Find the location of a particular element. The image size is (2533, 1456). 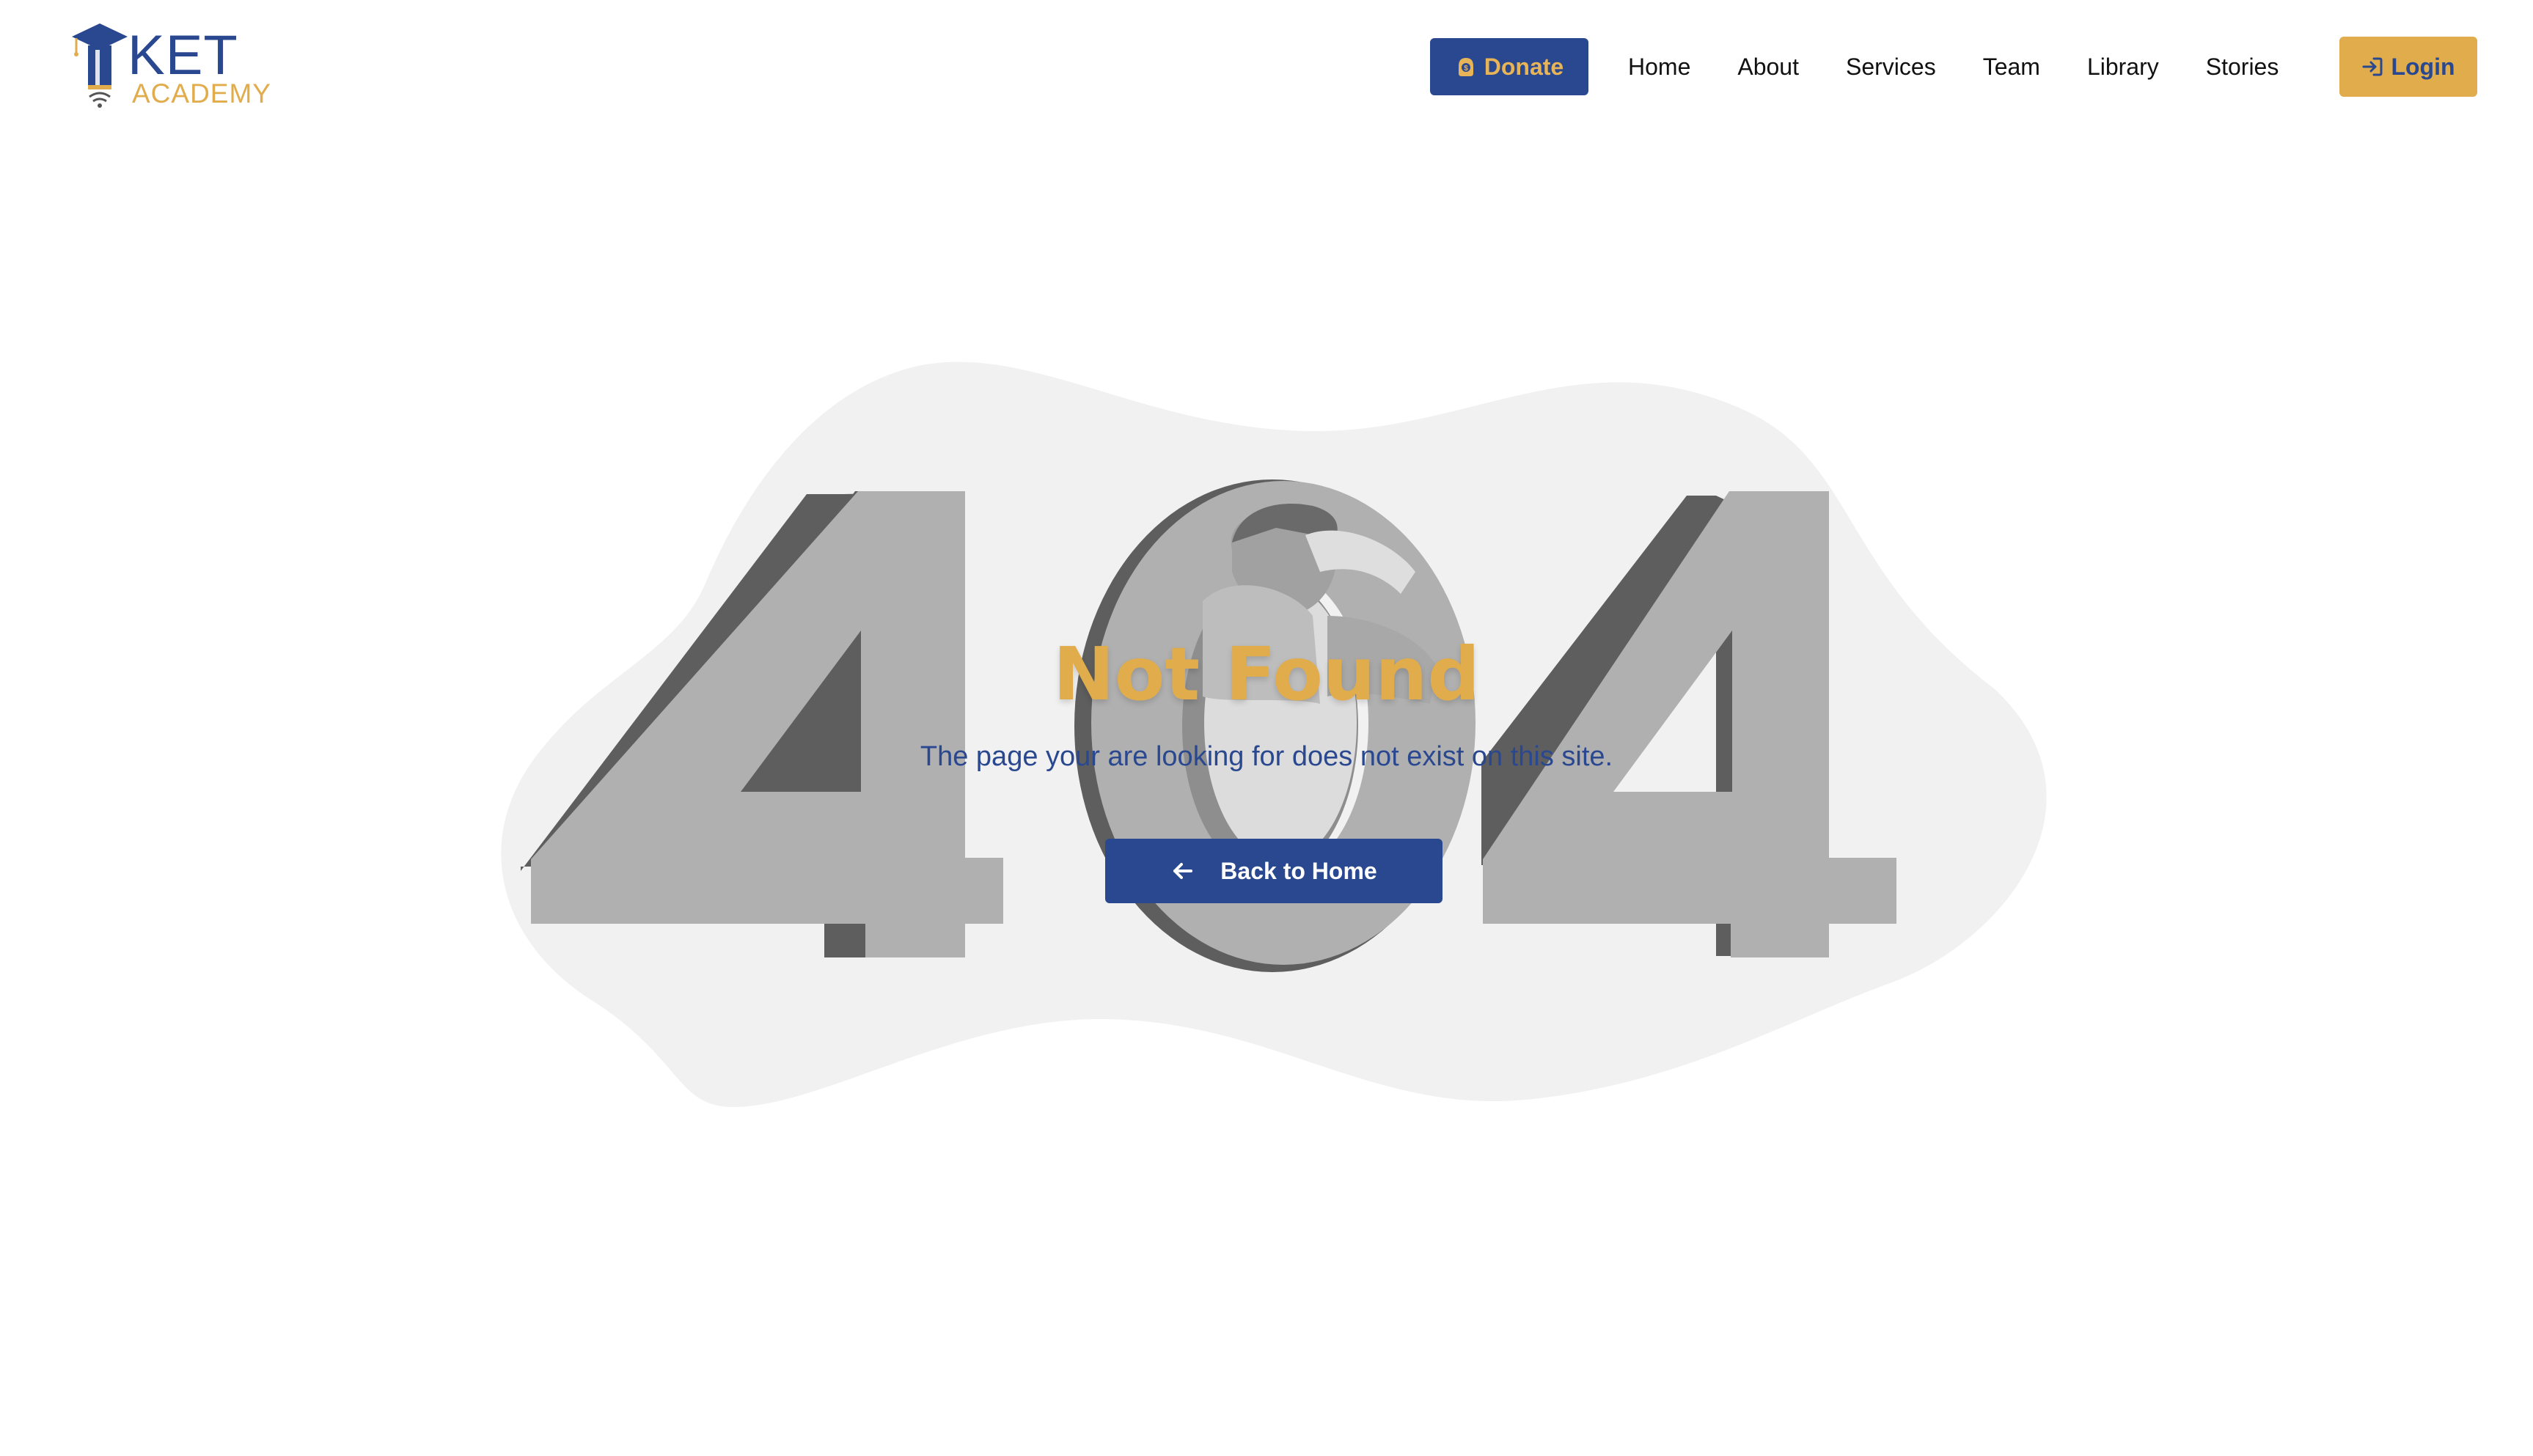

brand-subtitle: ACADEMY is located at coordinates (202, 93).